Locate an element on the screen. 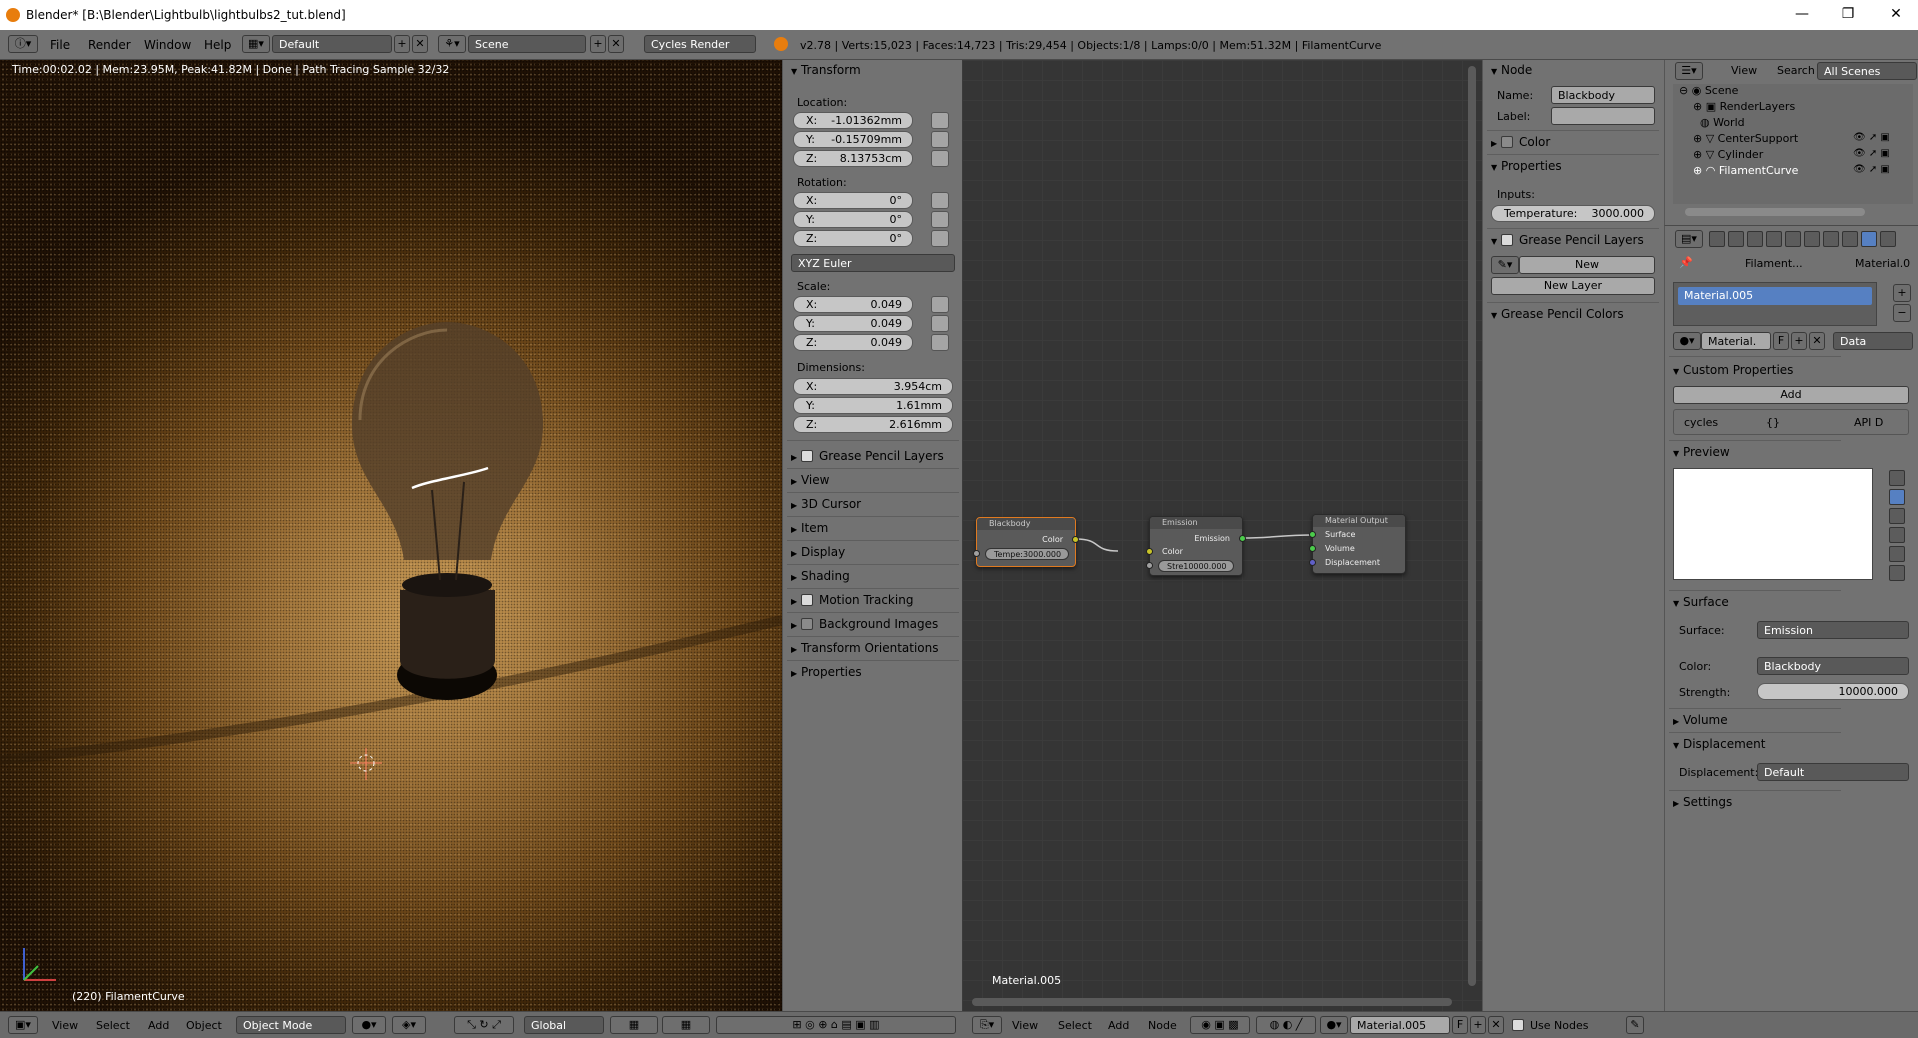  menu-render: Render is located at coordinates (109, 45).